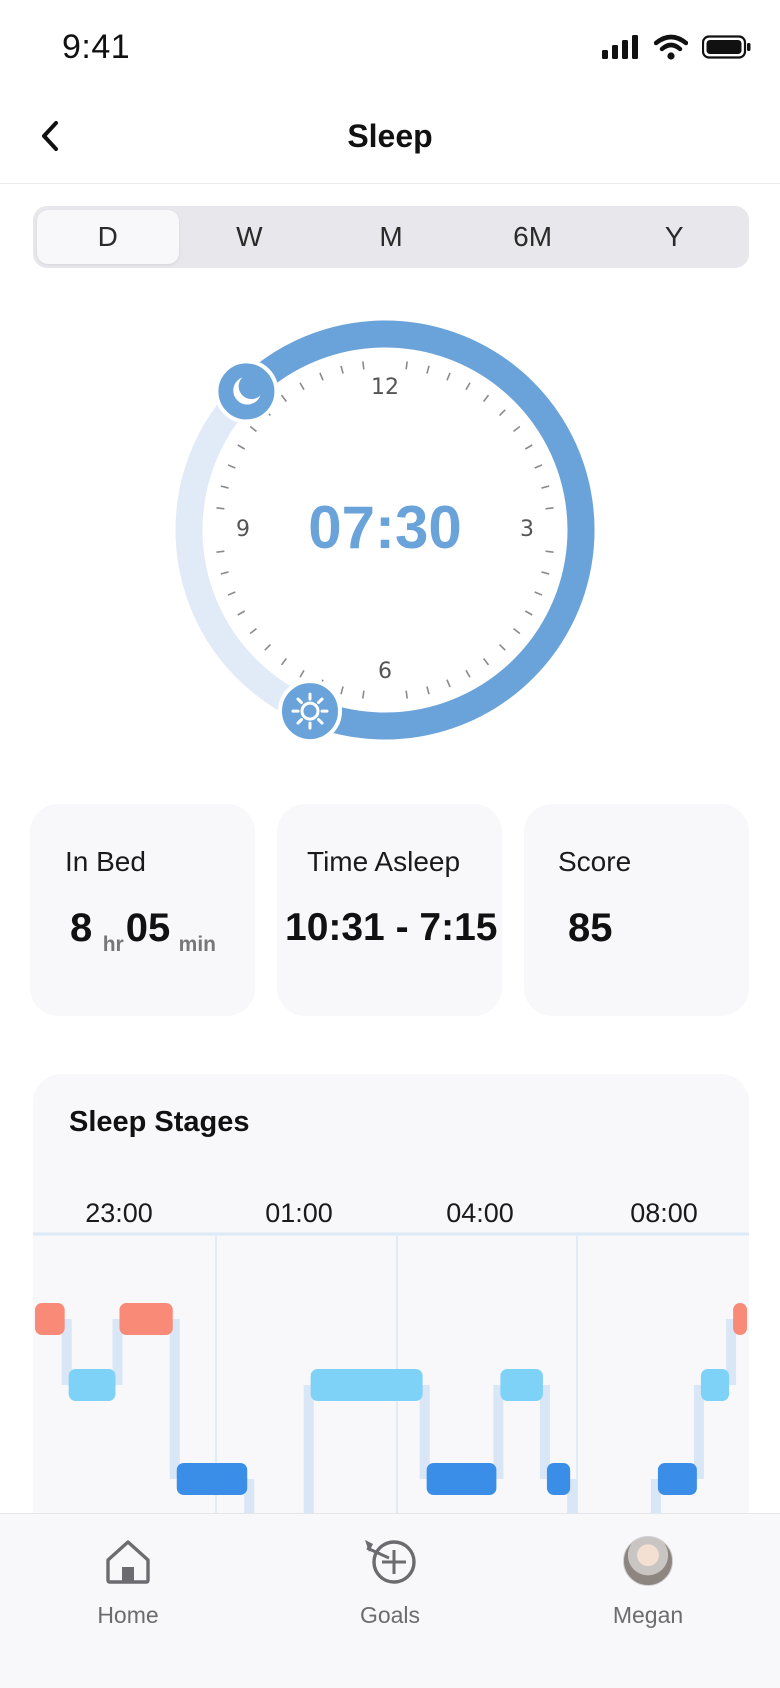 Image resolution: width=780 pixels, height=1688 pixels. I want to click on in-bed-hours-unit: hr, so click(113, 944).